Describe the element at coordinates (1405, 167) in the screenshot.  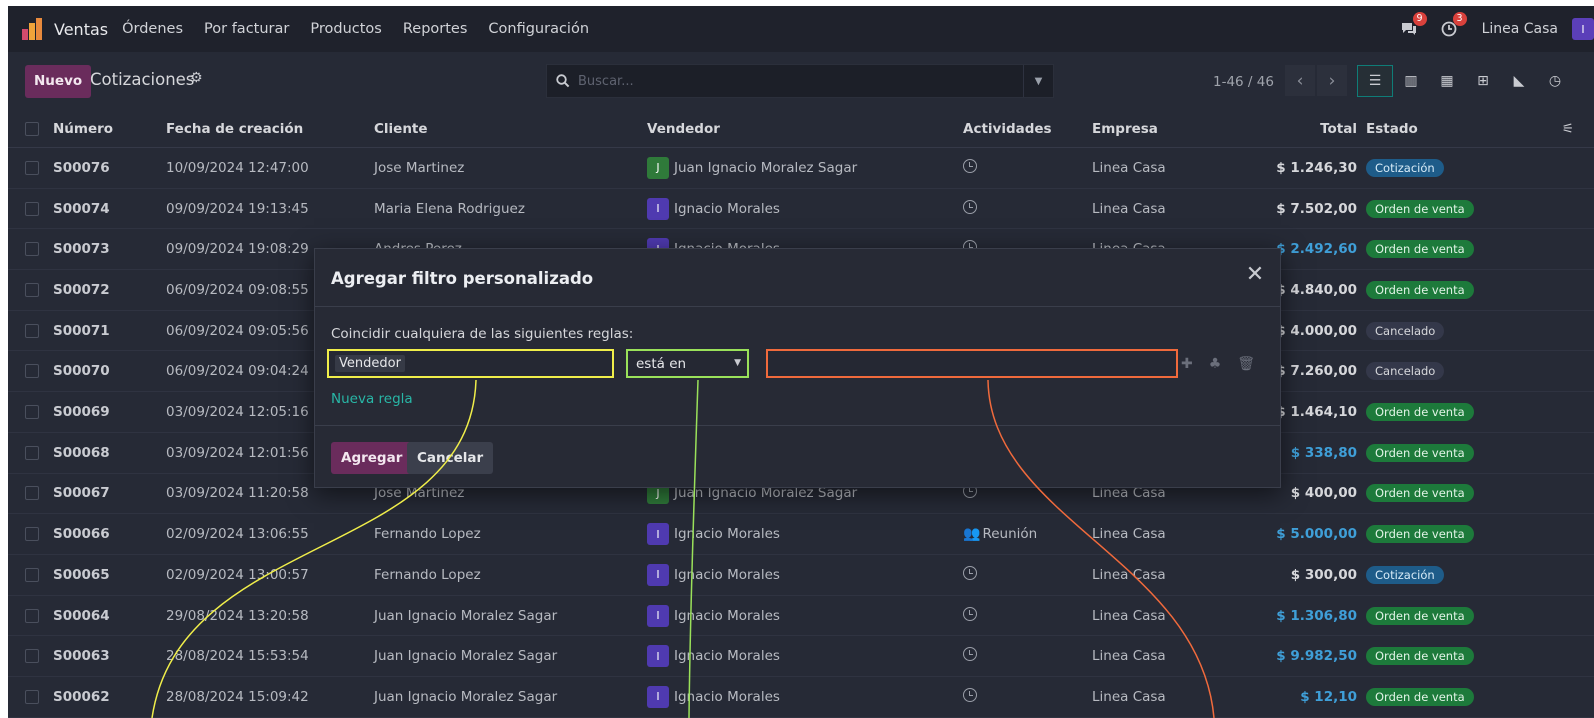
I see `cell-status: Cotización` at that location.